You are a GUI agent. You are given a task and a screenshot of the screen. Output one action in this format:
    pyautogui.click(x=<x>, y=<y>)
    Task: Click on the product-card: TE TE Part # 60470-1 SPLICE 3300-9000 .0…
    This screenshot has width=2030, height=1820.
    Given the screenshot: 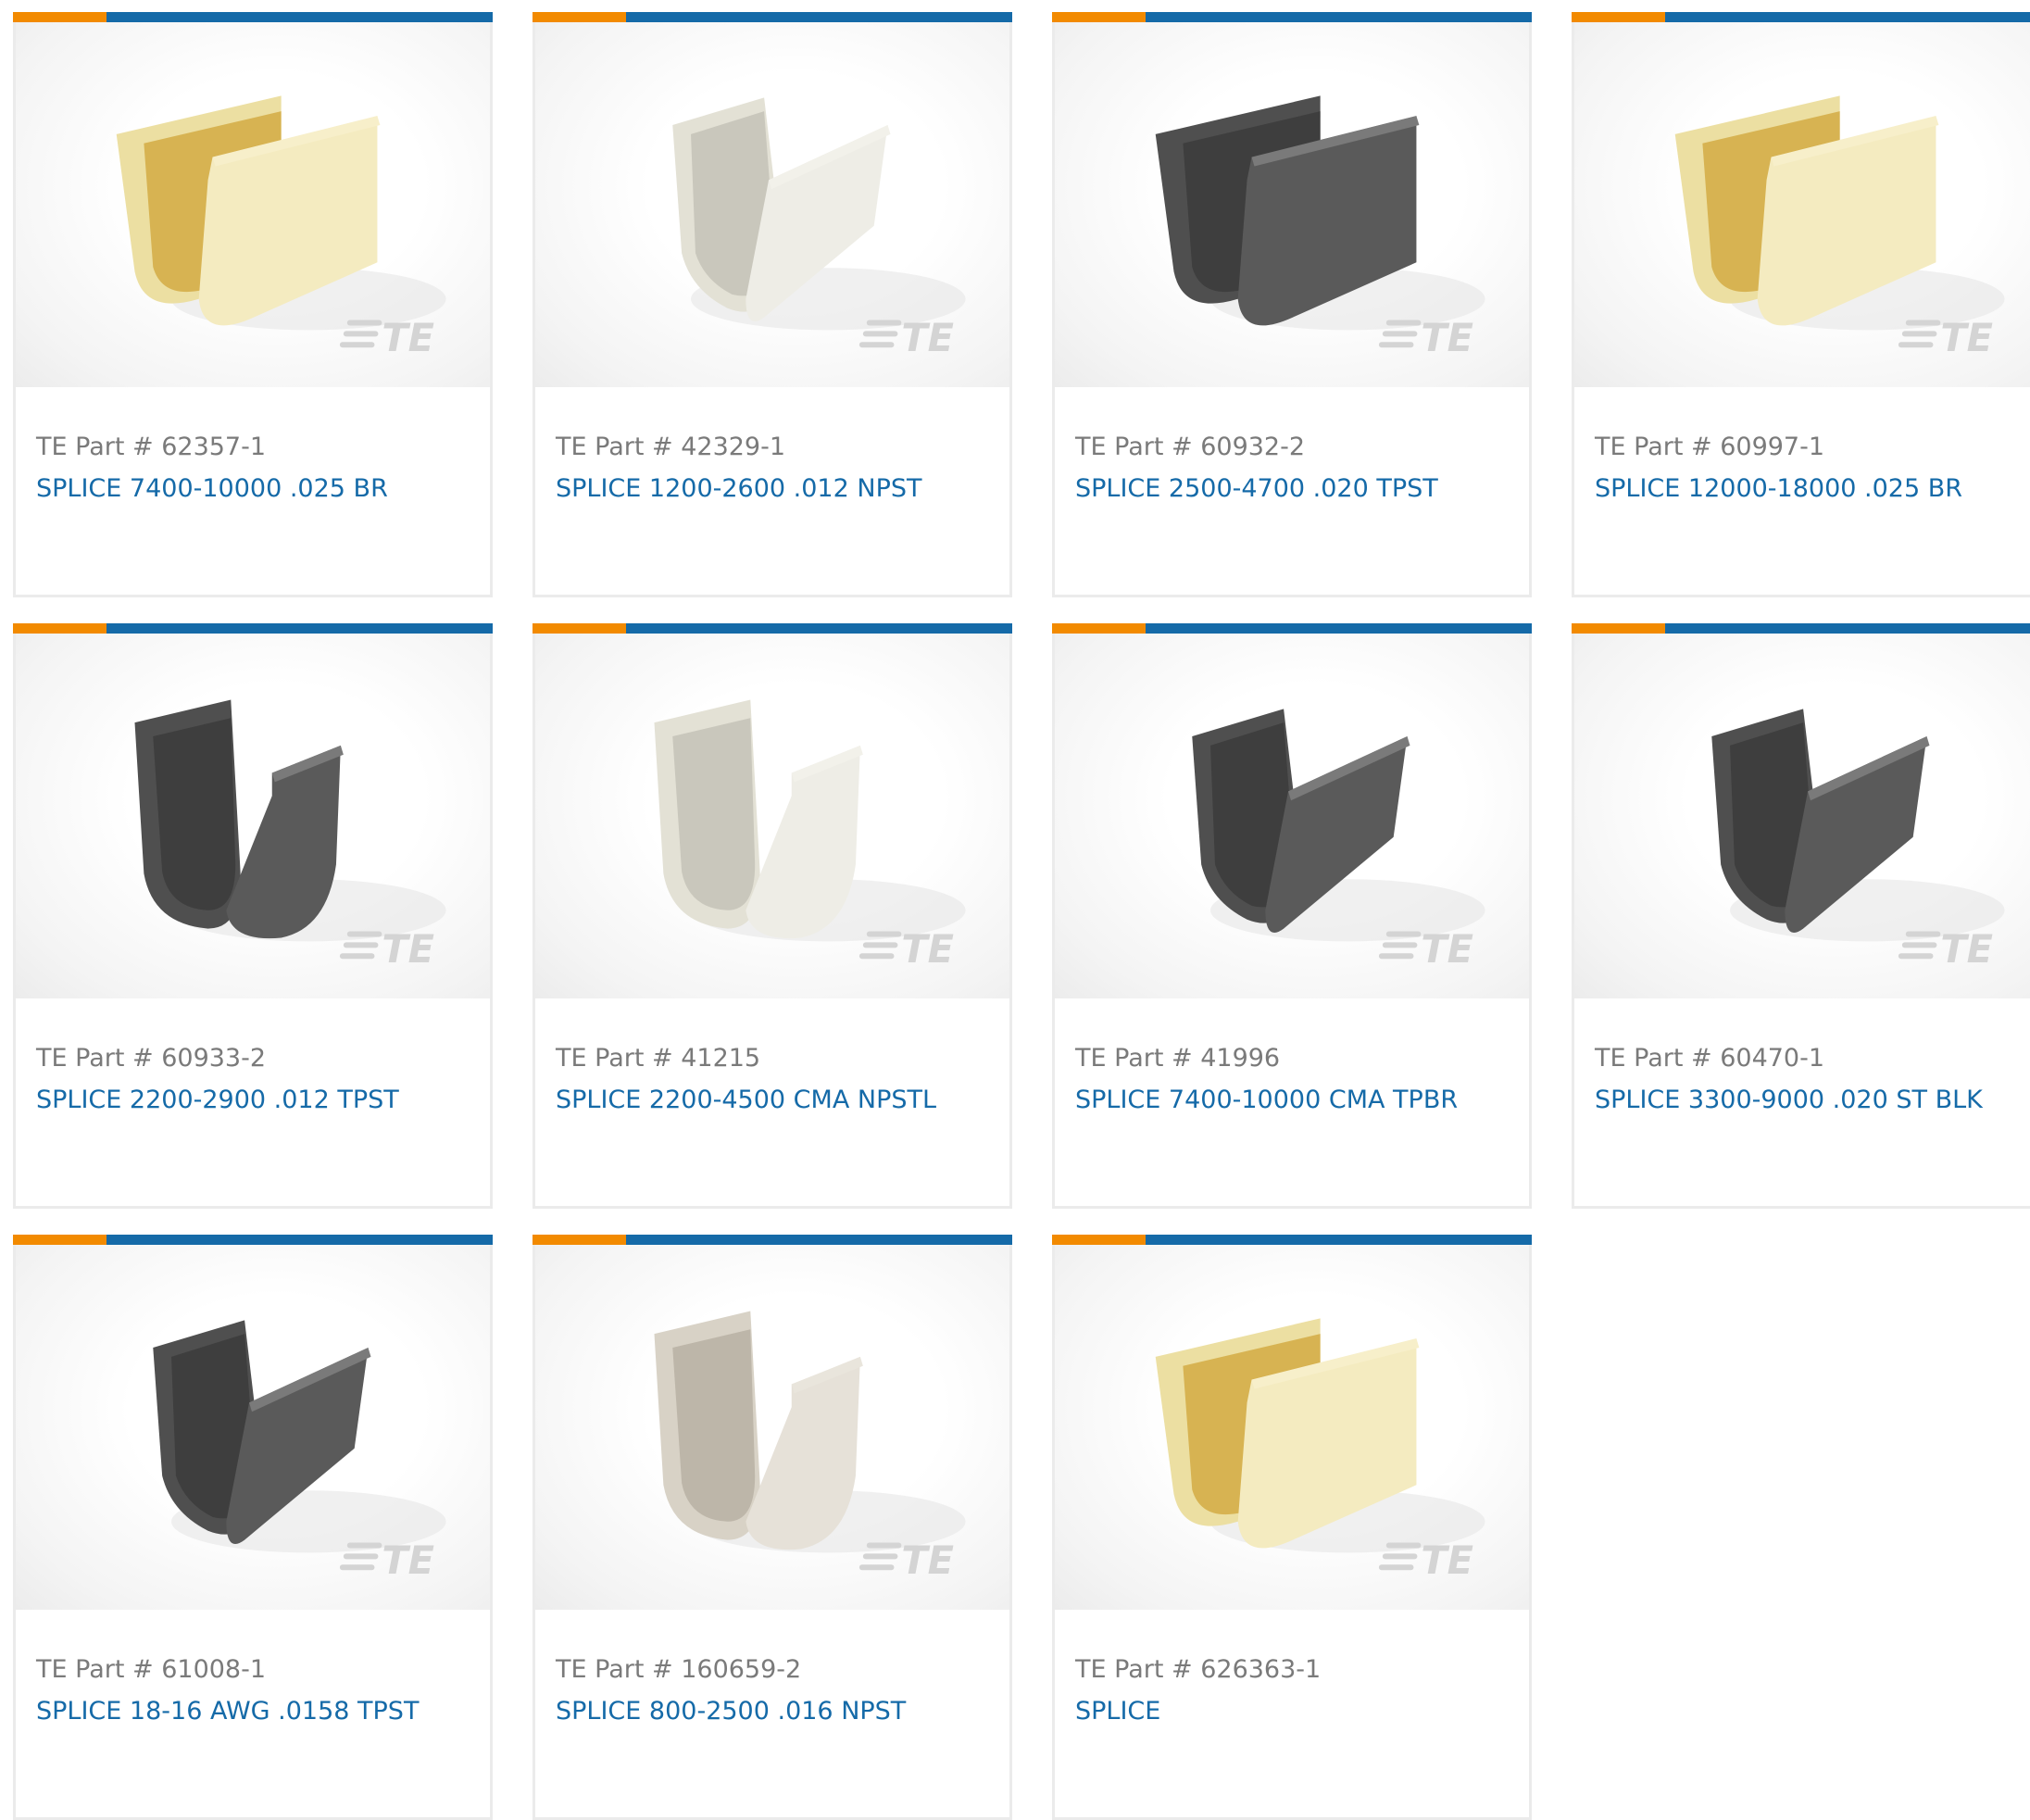 What is the action you would take?
    pyautogui.click(x=1801, y=916)
    